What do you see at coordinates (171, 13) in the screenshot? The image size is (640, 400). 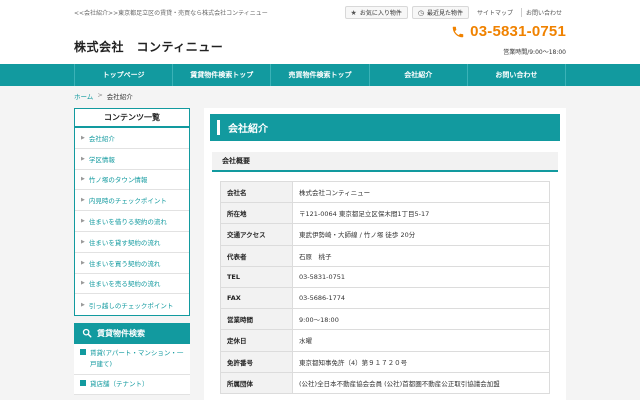 I see `site-tagline: <<会社紹介>>東京都足立区の賃貸・売買なら株式会社コンティニュー` at bounding box center [171, 13].